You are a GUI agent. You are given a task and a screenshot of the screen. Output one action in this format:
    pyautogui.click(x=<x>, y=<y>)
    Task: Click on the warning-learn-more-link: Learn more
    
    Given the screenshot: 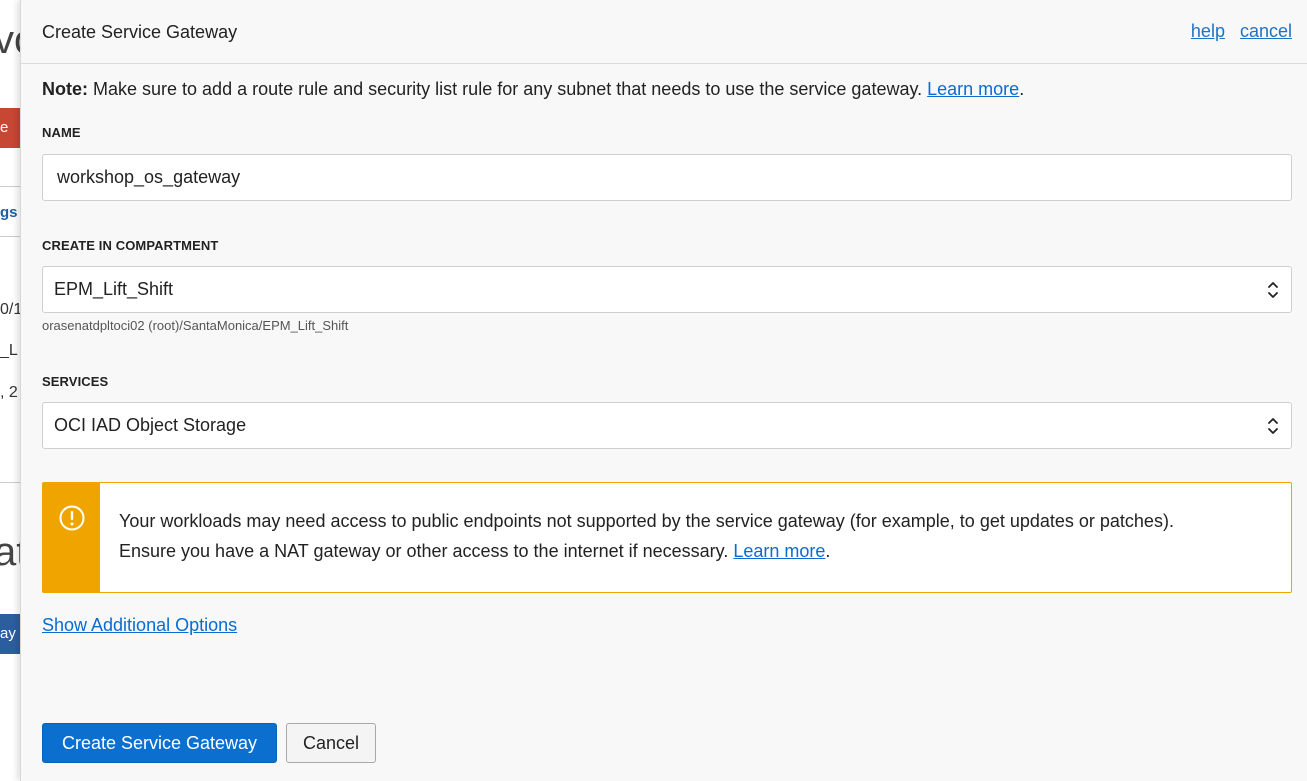 What is the action you would take?
    pyautogui.click(x=779, y=551)
    